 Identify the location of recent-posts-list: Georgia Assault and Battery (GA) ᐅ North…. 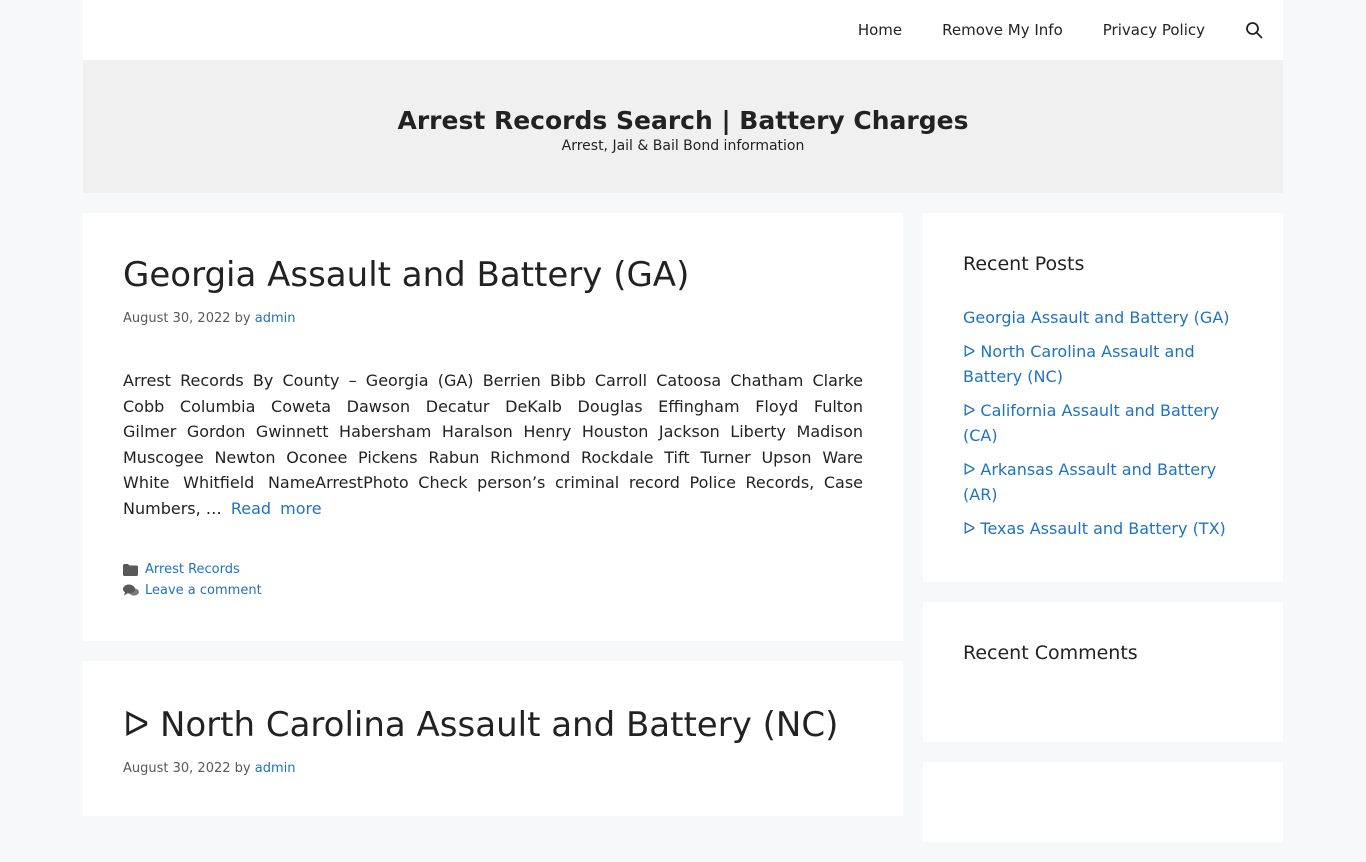
(1103, 423).